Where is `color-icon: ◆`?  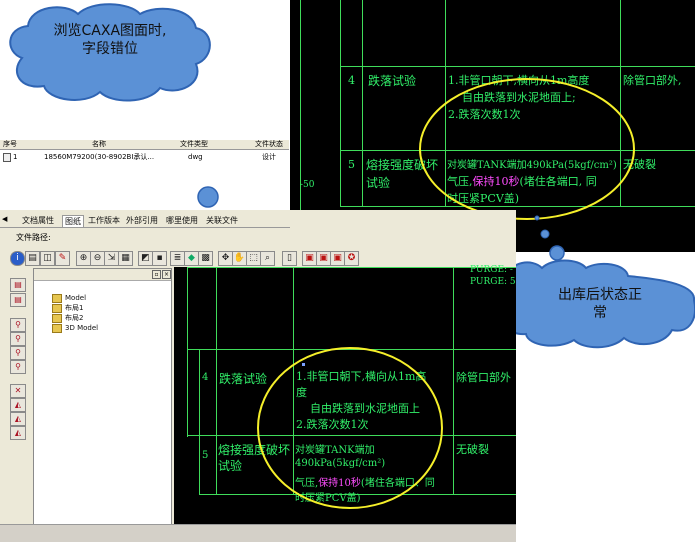
color-icon: ◆ is located at coordinates (191, 258).